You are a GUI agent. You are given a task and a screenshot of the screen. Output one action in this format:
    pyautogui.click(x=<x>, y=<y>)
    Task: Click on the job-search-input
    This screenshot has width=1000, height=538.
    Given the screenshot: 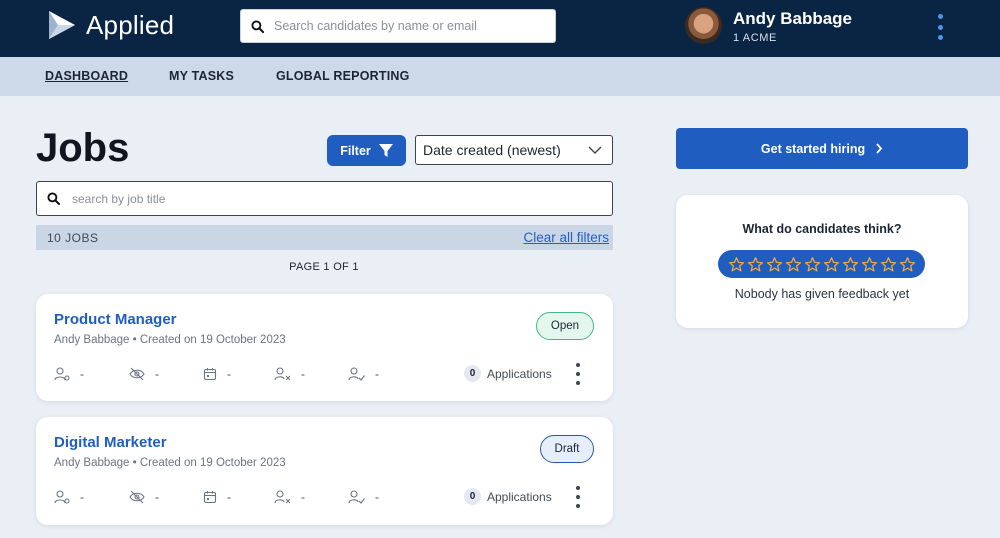 What is the action you would take?
    pyautogui.click(x=322, y=198)
    